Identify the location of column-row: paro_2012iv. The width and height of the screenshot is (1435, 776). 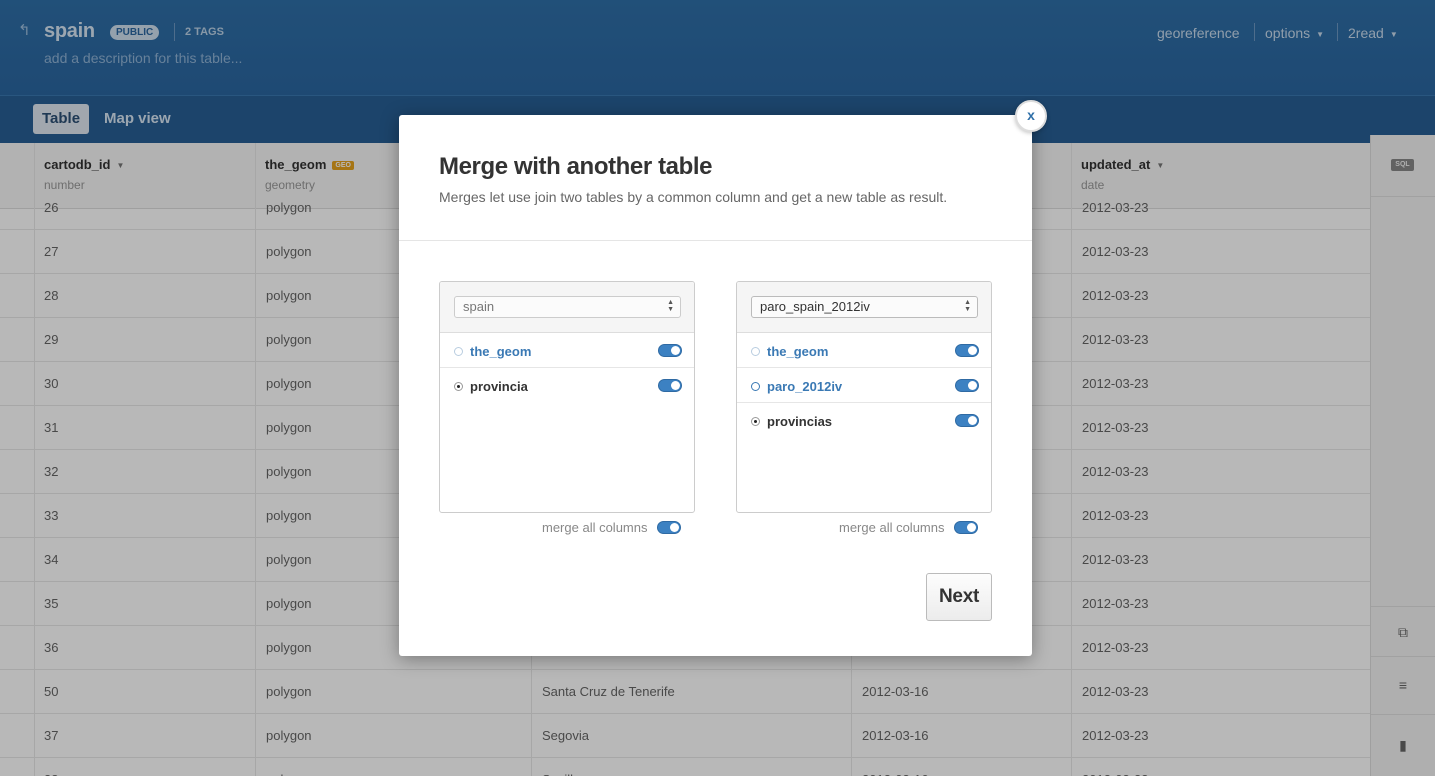
(864, 385).